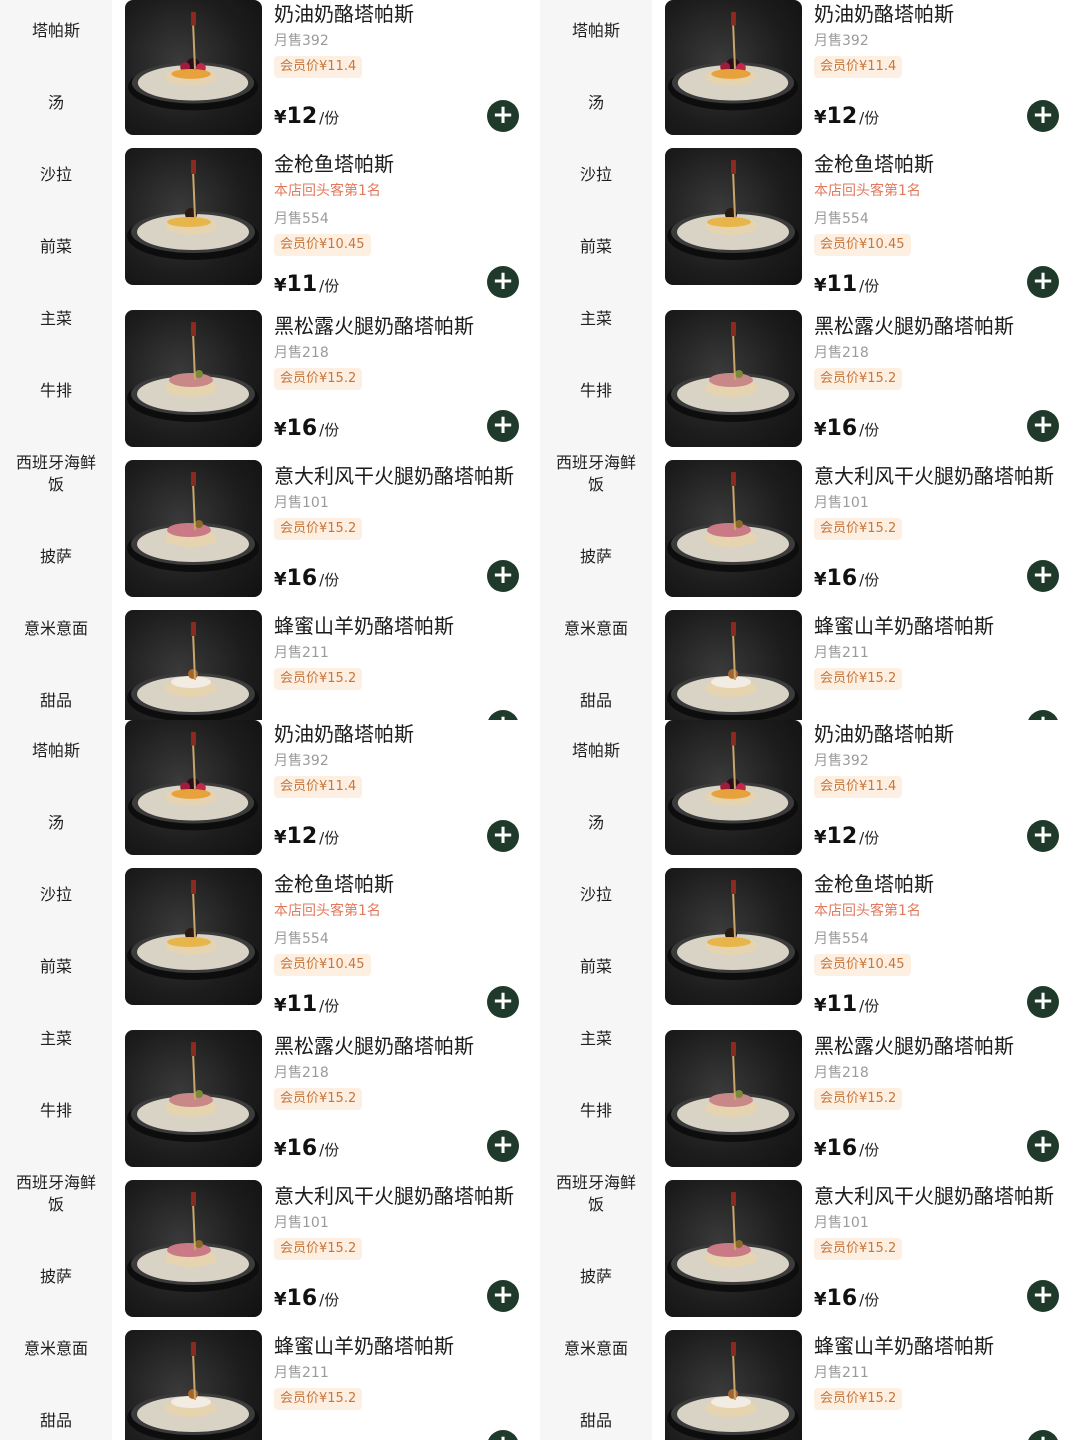  I want to click on dish-price: ¥12/份, so click(846, 836).